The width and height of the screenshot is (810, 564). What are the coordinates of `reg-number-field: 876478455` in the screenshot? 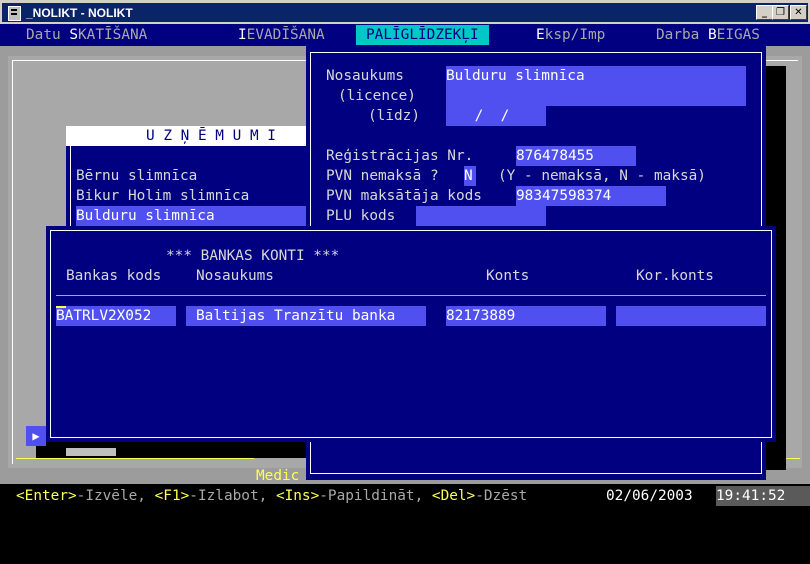 It's located at (576, 156).